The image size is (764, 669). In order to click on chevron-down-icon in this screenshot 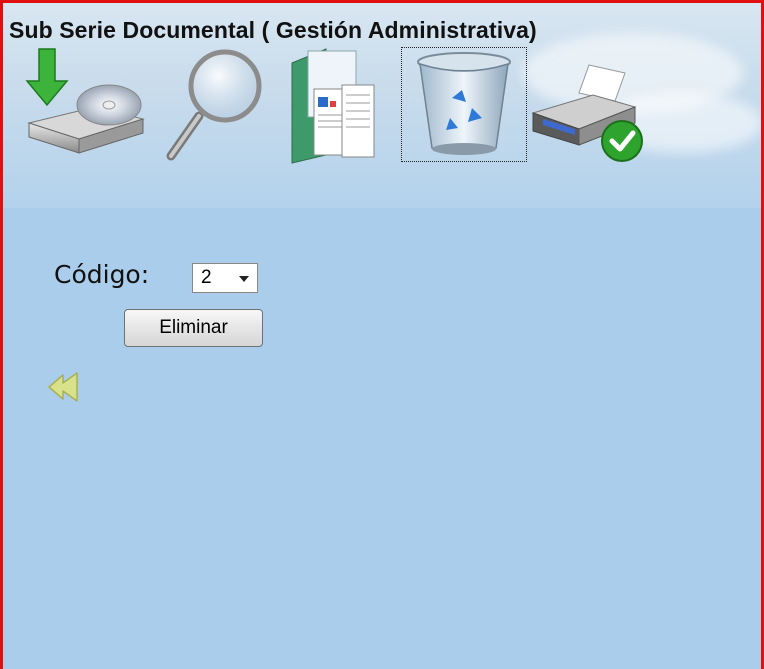, I will do `click(244, 279)`.